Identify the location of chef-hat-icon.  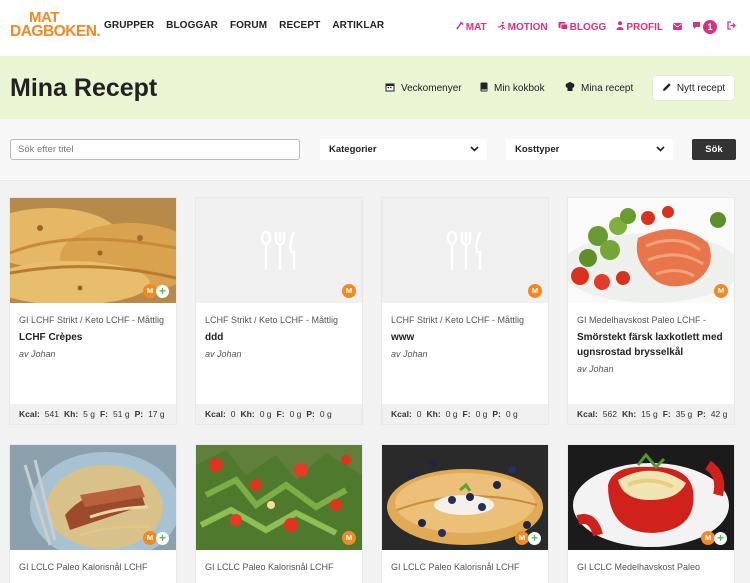
(570, 88).